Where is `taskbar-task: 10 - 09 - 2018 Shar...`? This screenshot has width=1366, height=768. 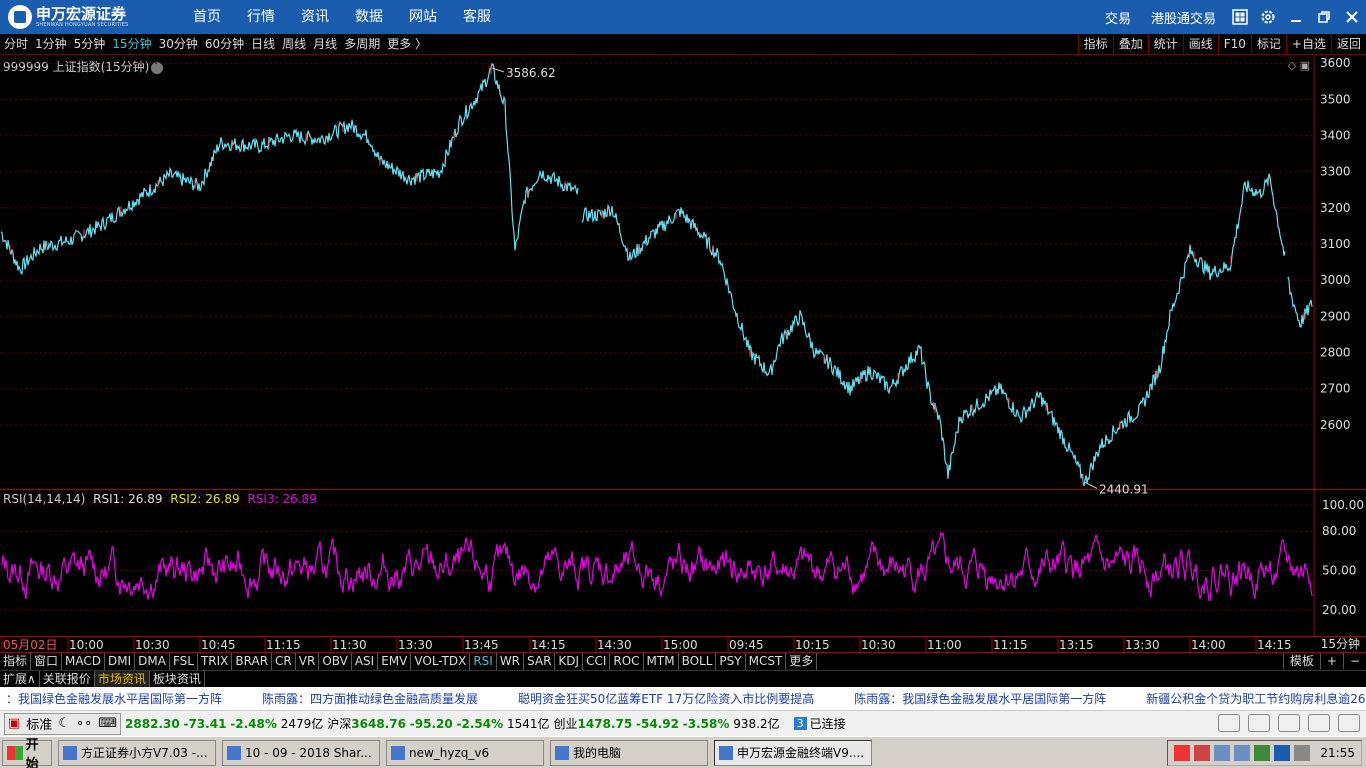
taskbar-task: 10 - 09 - 2018 Shar... is located at coordinates (301, 752).